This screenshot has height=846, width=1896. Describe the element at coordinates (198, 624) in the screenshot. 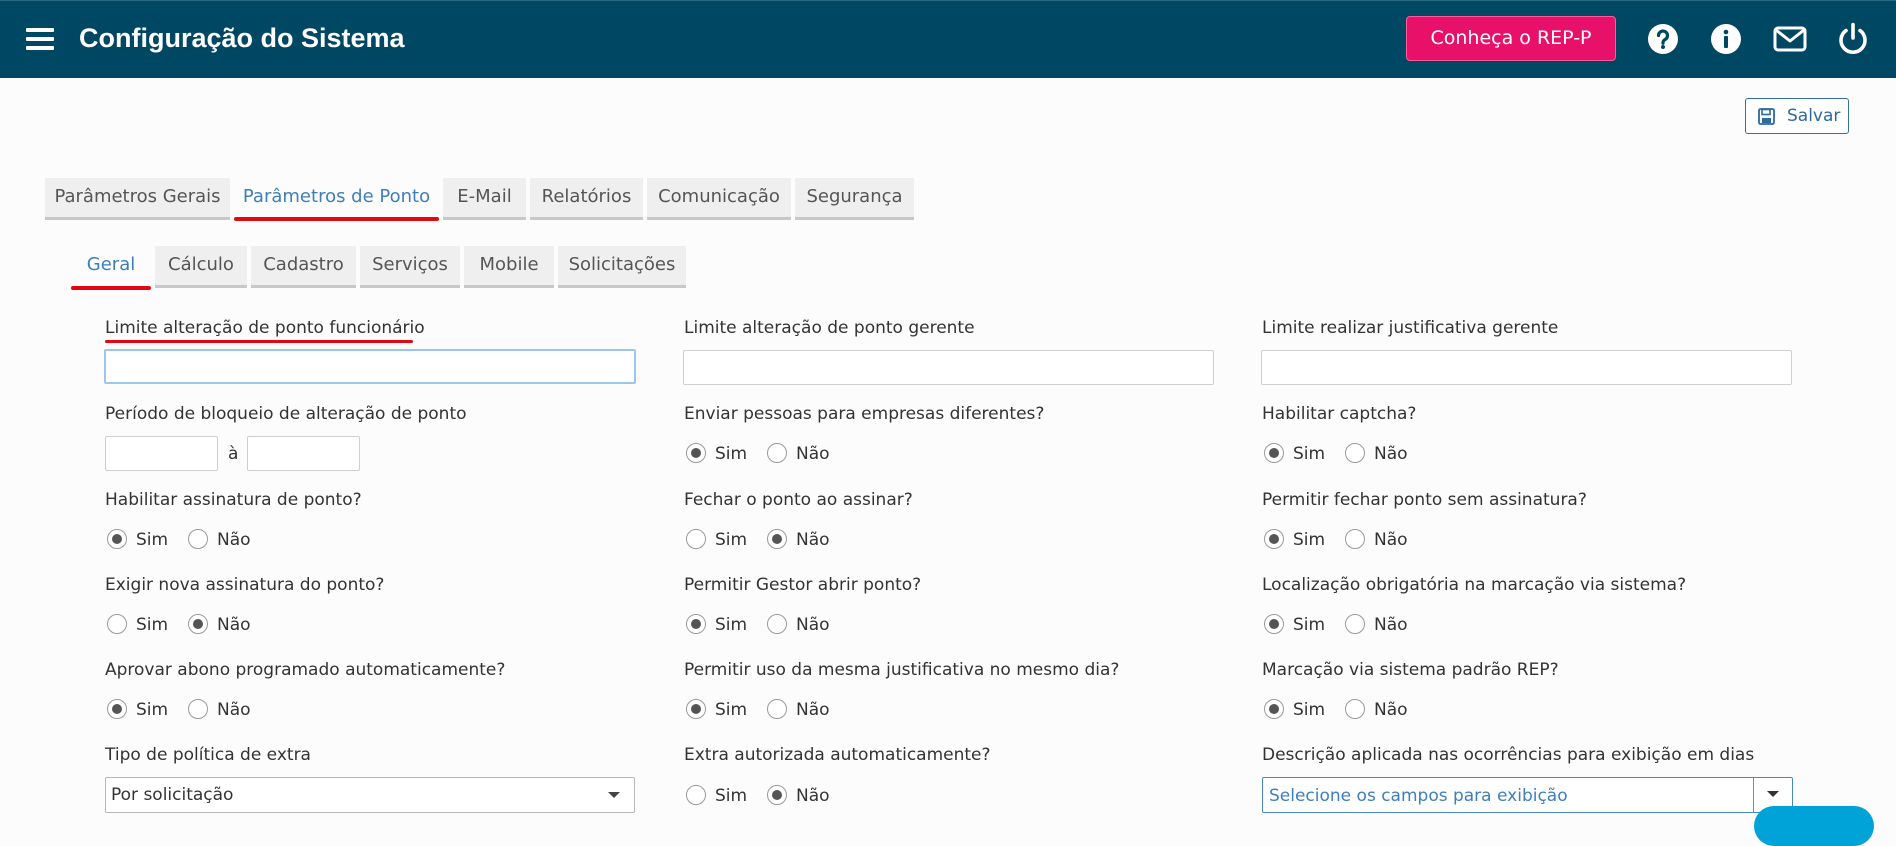

I see `nova-assinatura-nao-radio` at that location.